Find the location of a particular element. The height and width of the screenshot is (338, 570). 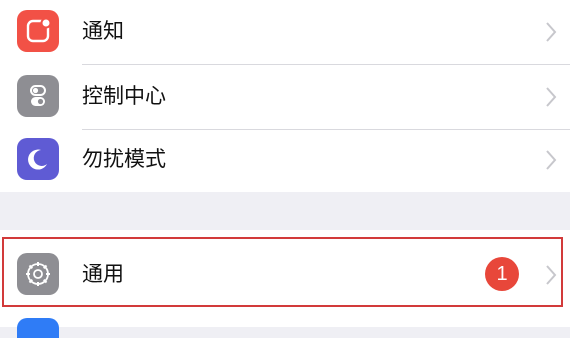

settings-row-label: 通用 is located at coordinates (103, 274).